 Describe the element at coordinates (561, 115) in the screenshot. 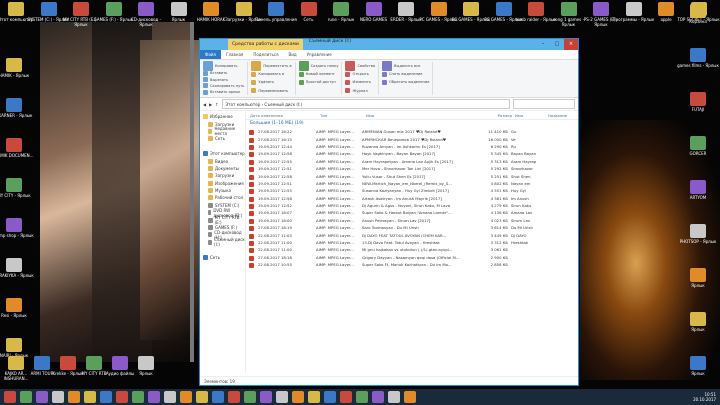

I see `column-header: Название` at that location.